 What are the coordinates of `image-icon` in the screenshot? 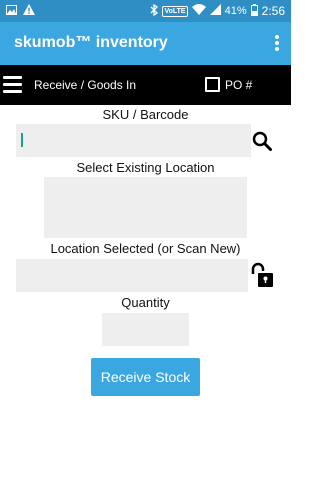 It's located at (11, 11).